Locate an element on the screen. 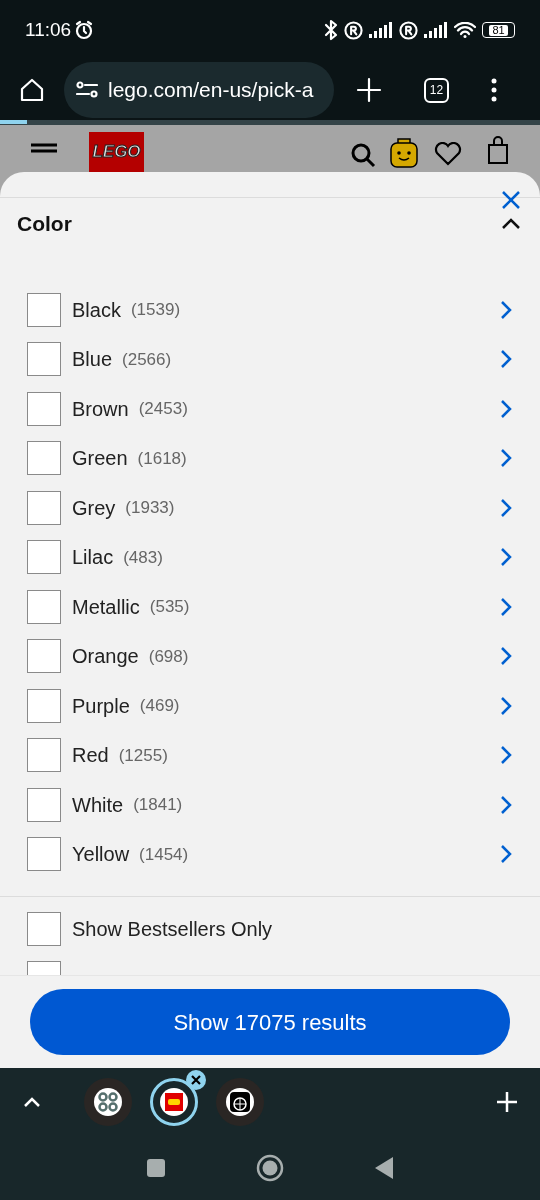 The width and height of the screenshot is (540, 1200). back-button is located at coordinates (384, 1167).